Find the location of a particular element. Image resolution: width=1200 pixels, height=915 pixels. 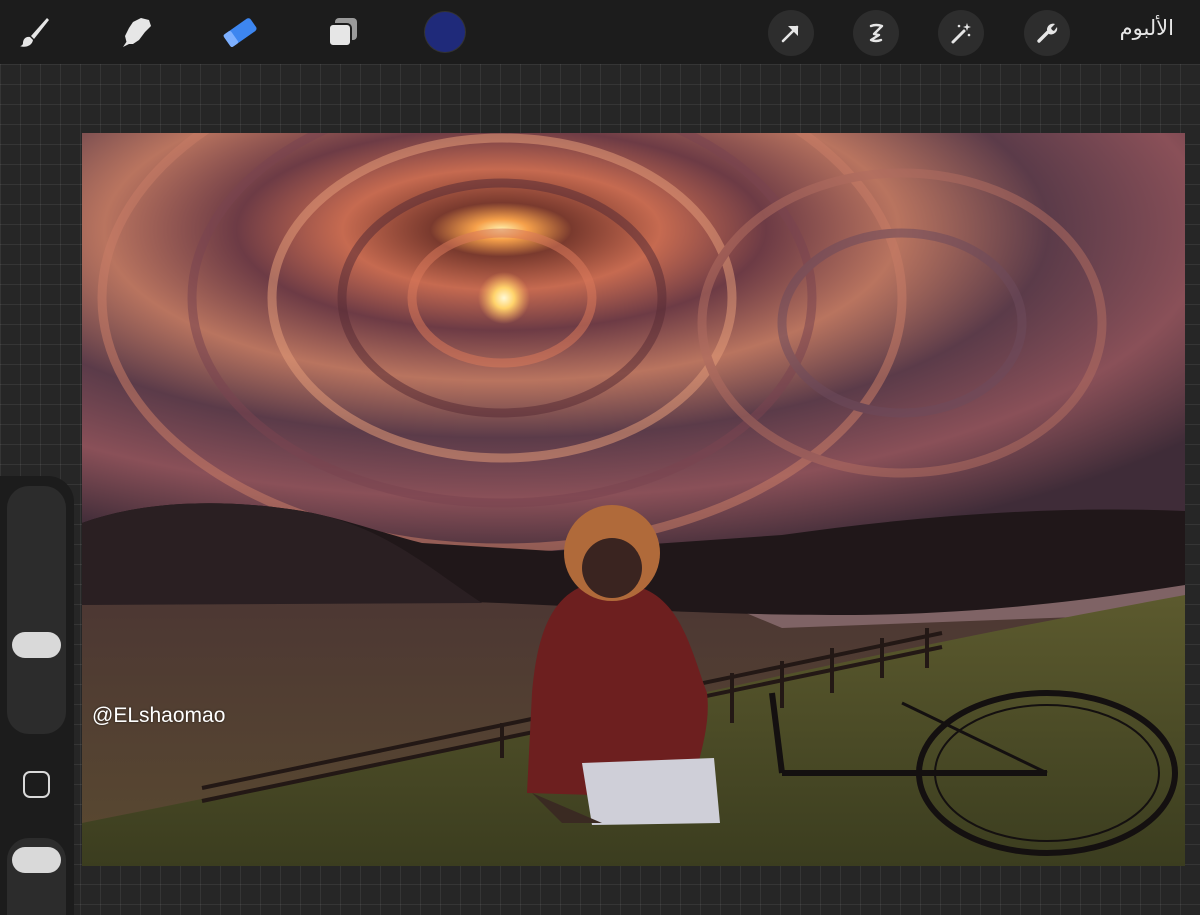

square-icon is located at coordinates (36, 784).